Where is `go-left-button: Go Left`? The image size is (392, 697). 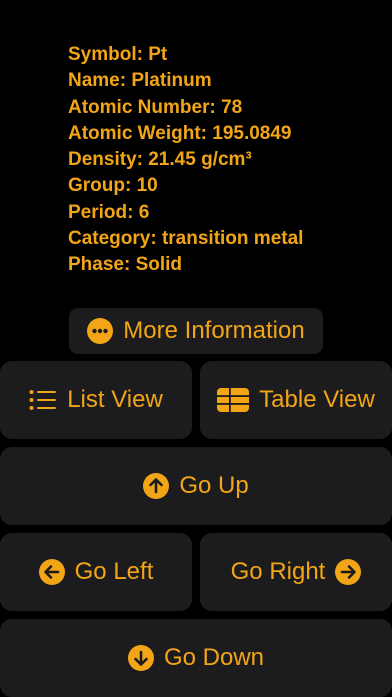 go-left-button: Go Left is located at coordinates (96, 572).